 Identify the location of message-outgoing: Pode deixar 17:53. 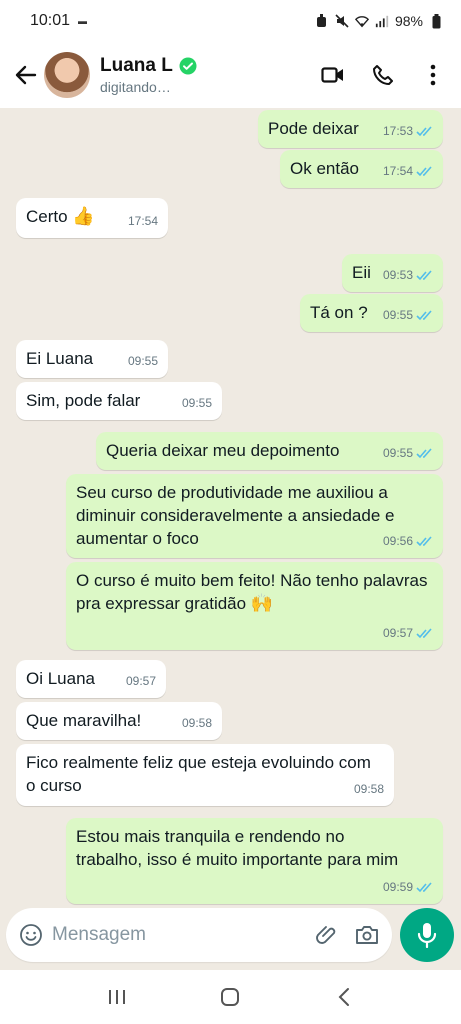
(350, 129).